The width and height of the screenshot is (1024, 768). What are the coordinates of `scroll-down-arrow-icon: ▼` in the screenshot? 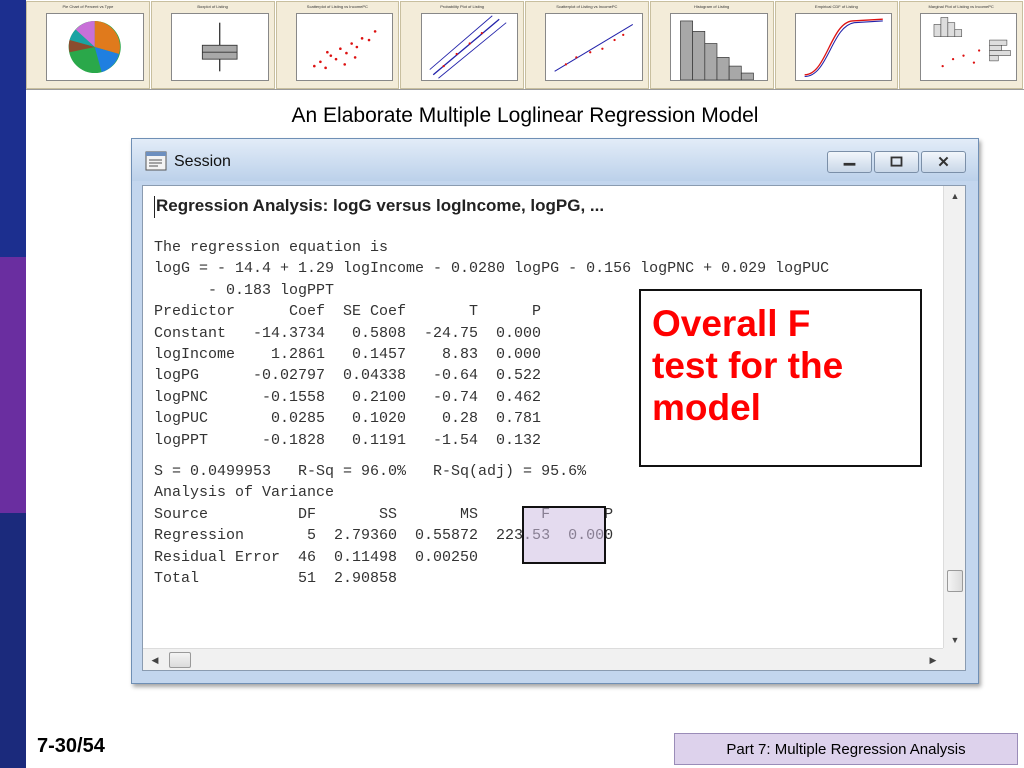 It's located at (955, 640).